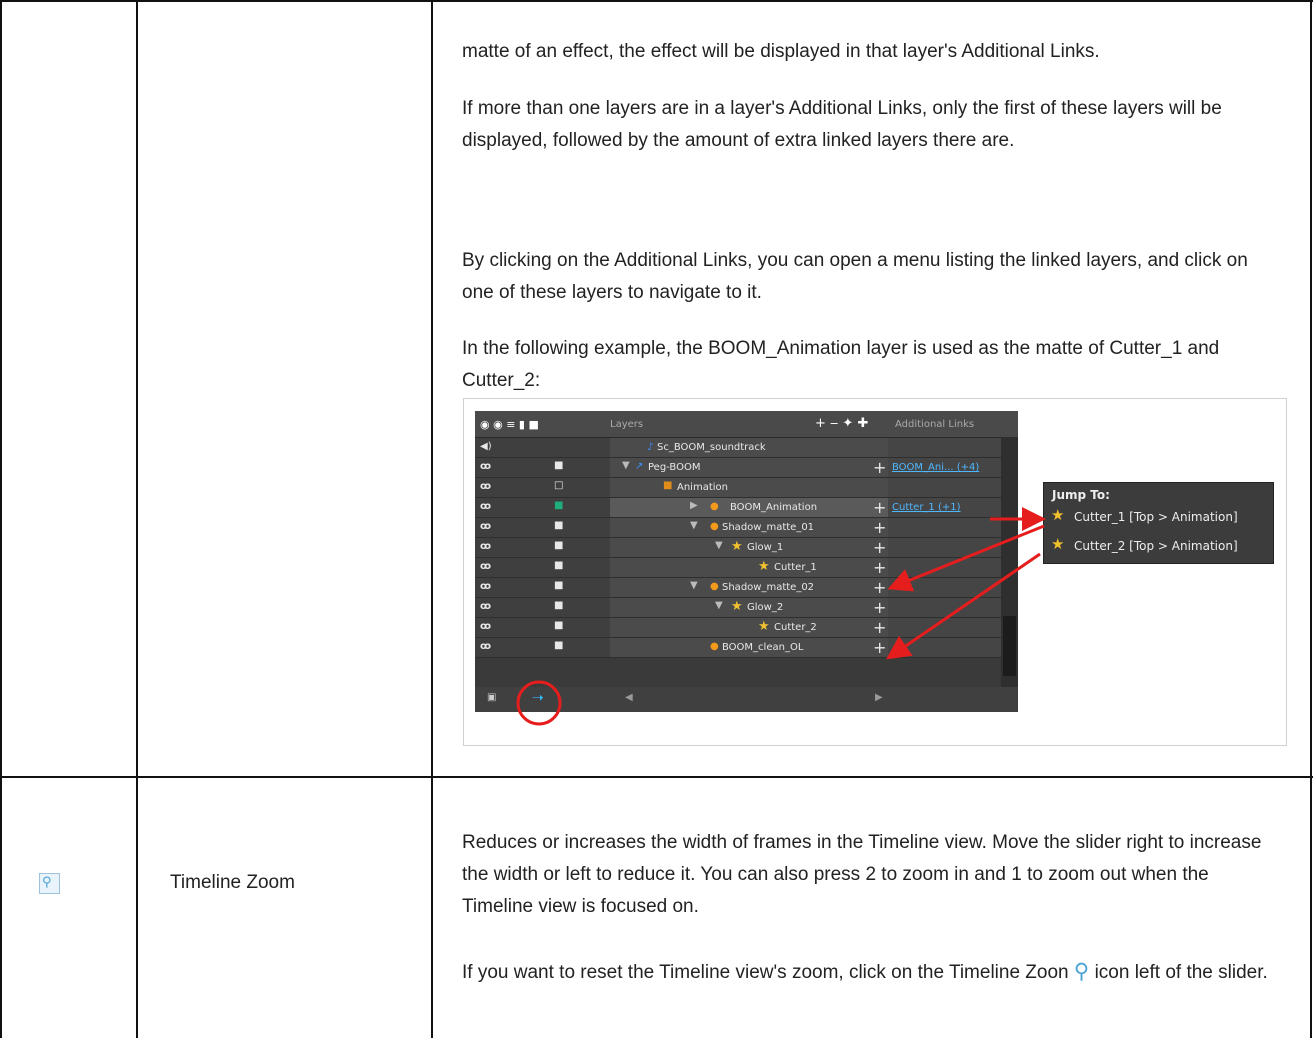 The image size is (1313, 1038). I want to click on layer-row: ꝏ ■ ▼ ★ Glow_1 +, so click(738, 548).